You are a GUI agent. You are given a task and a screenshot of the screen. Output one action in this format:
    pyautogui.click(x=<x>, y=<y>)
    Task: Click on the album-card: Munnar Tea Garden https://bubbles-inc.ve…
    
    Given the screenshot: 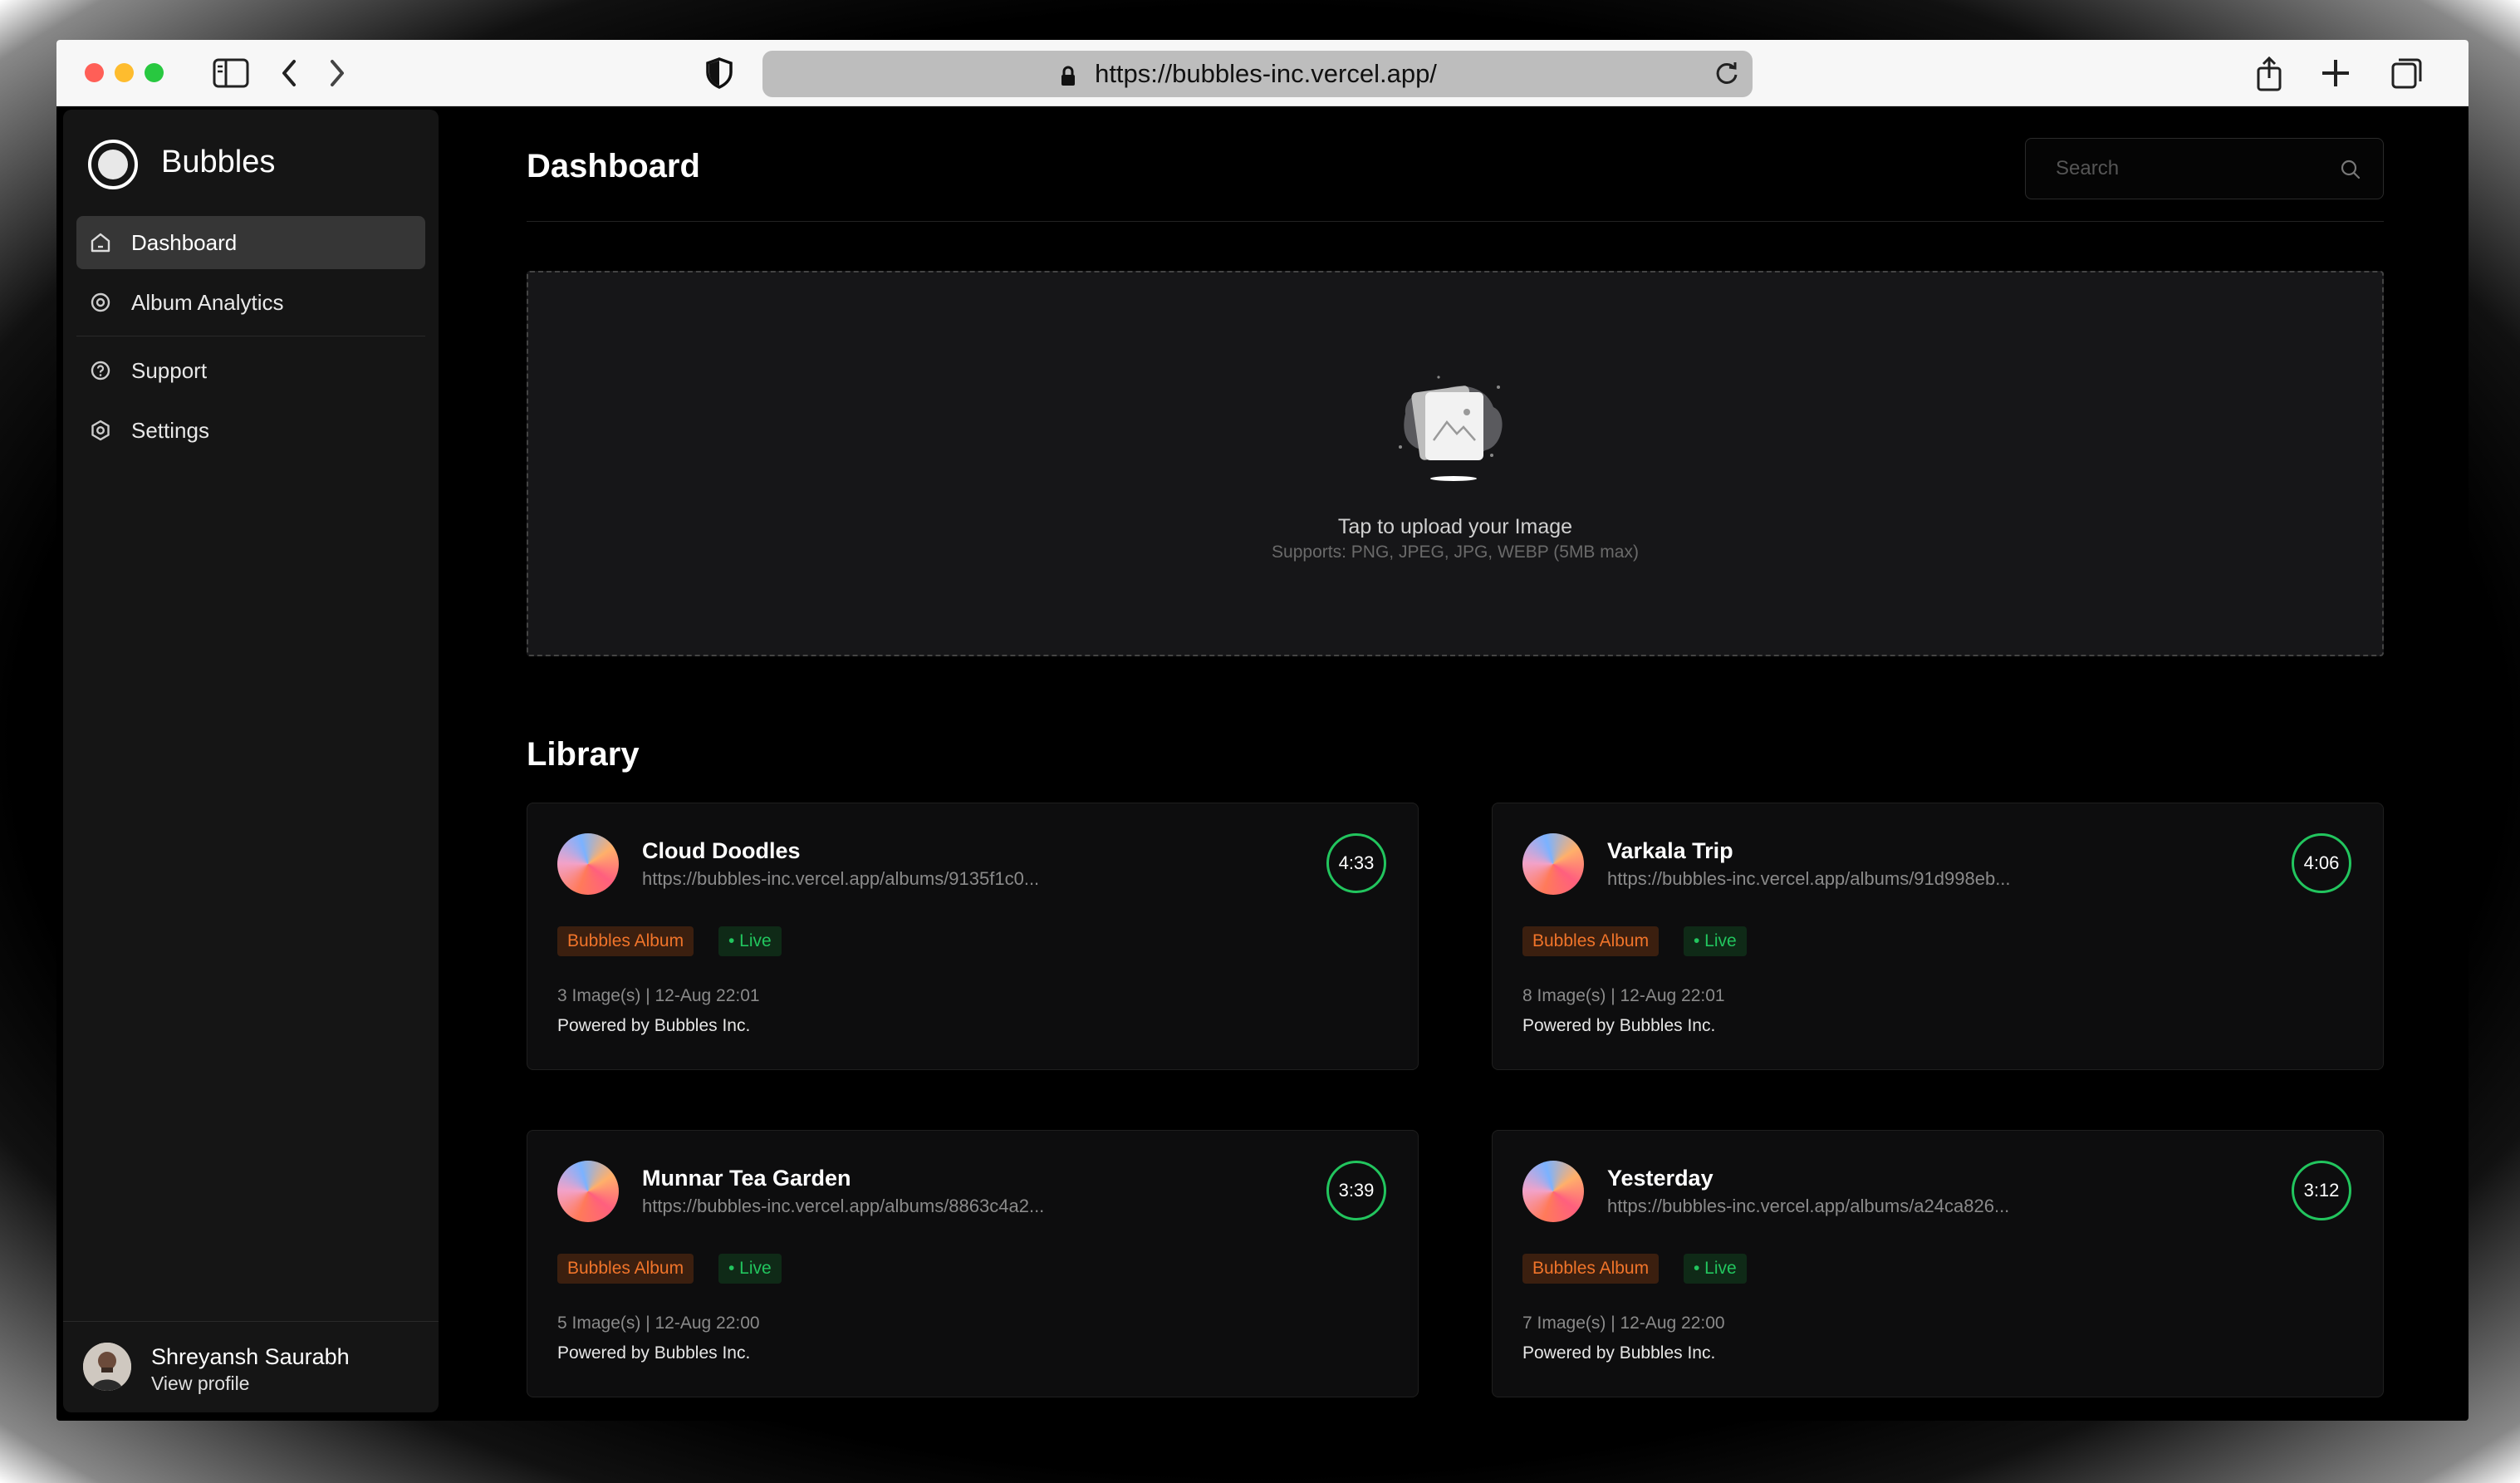 What is the action you would take?
    pyautogui.click(x=973, y=1263)
    